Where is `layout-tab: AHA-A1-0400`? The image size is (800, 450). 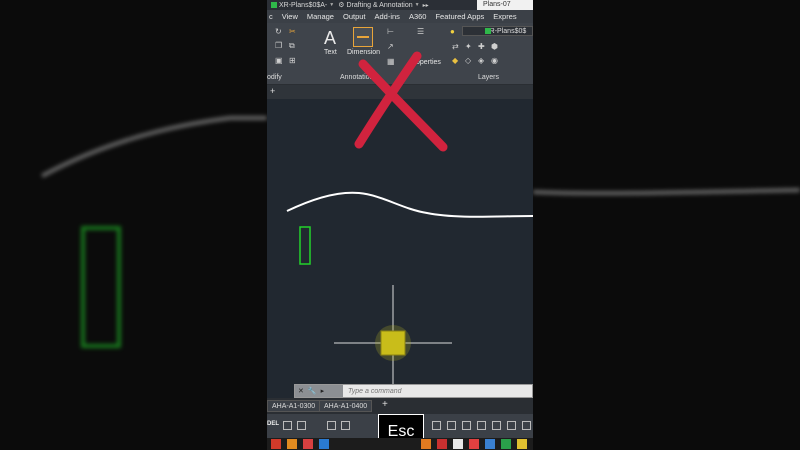 layout-tab: AHA-A1-0400 is located at coordinates (346, 406).